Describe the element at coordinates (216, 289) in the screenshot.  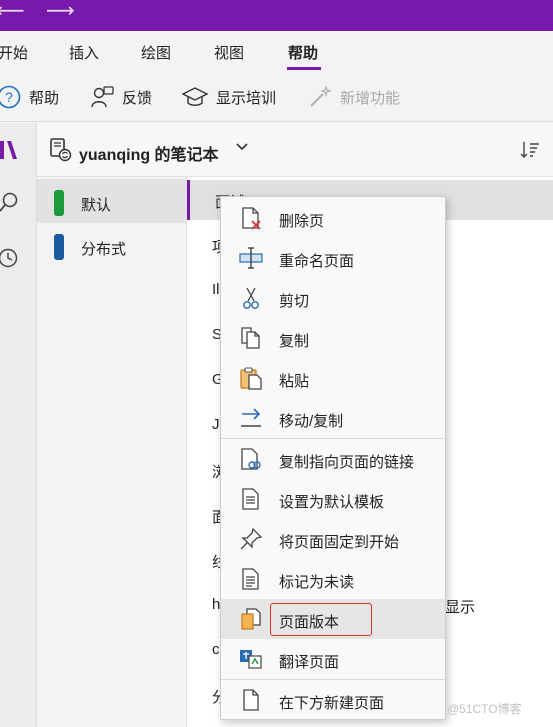
I see `page-title: Il` at that location.